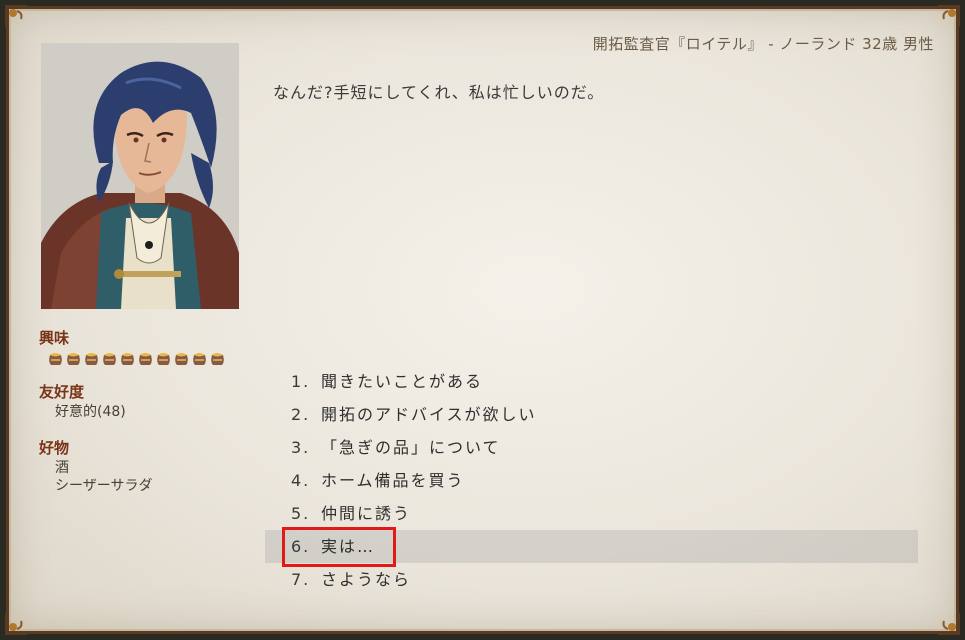  I want to click on choice-label: 聞きたいことがある, so click(402, 381).